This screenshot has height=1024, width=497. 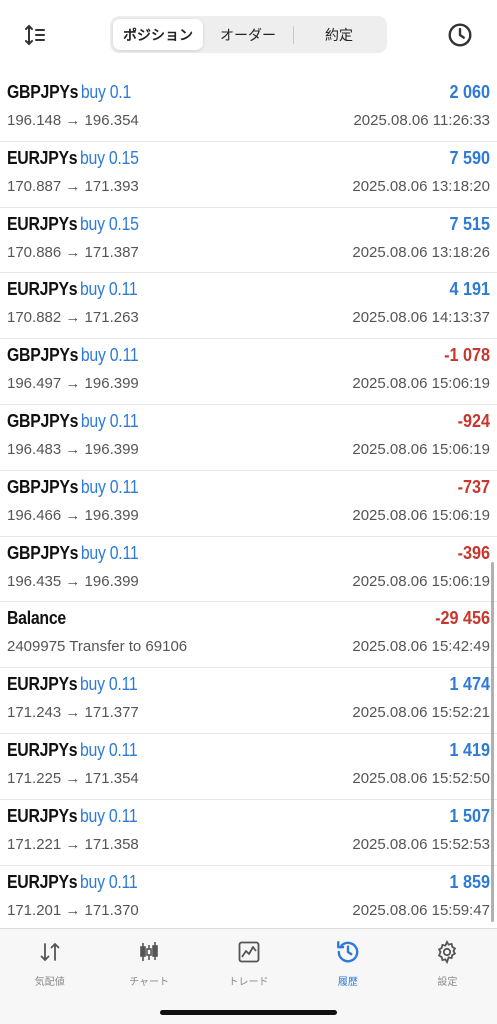 I want to click on tab-positions: ポジション, so click(x=158, y=34).